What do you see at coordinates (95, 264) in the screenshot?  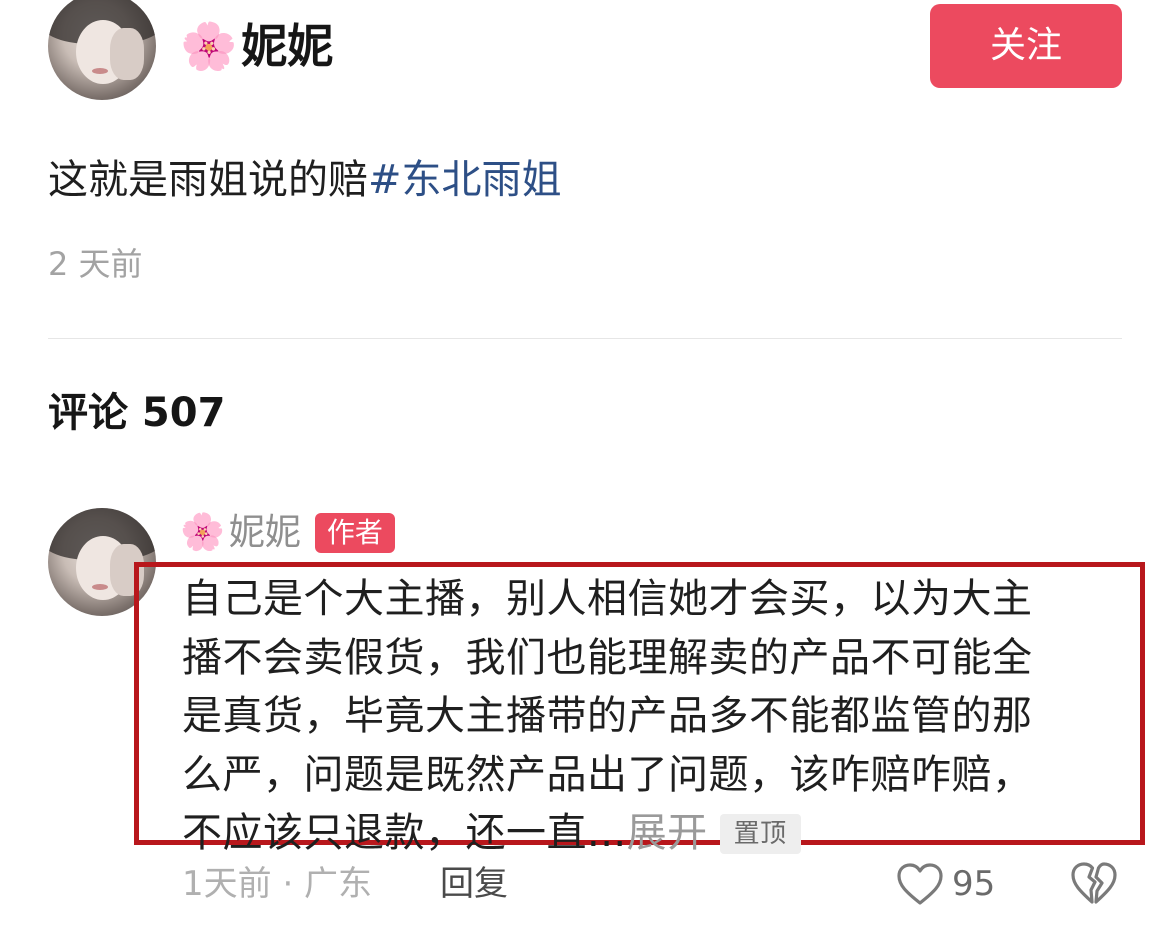 I see `post-timestamp: 2 天前` at bounding box center [95, 264].